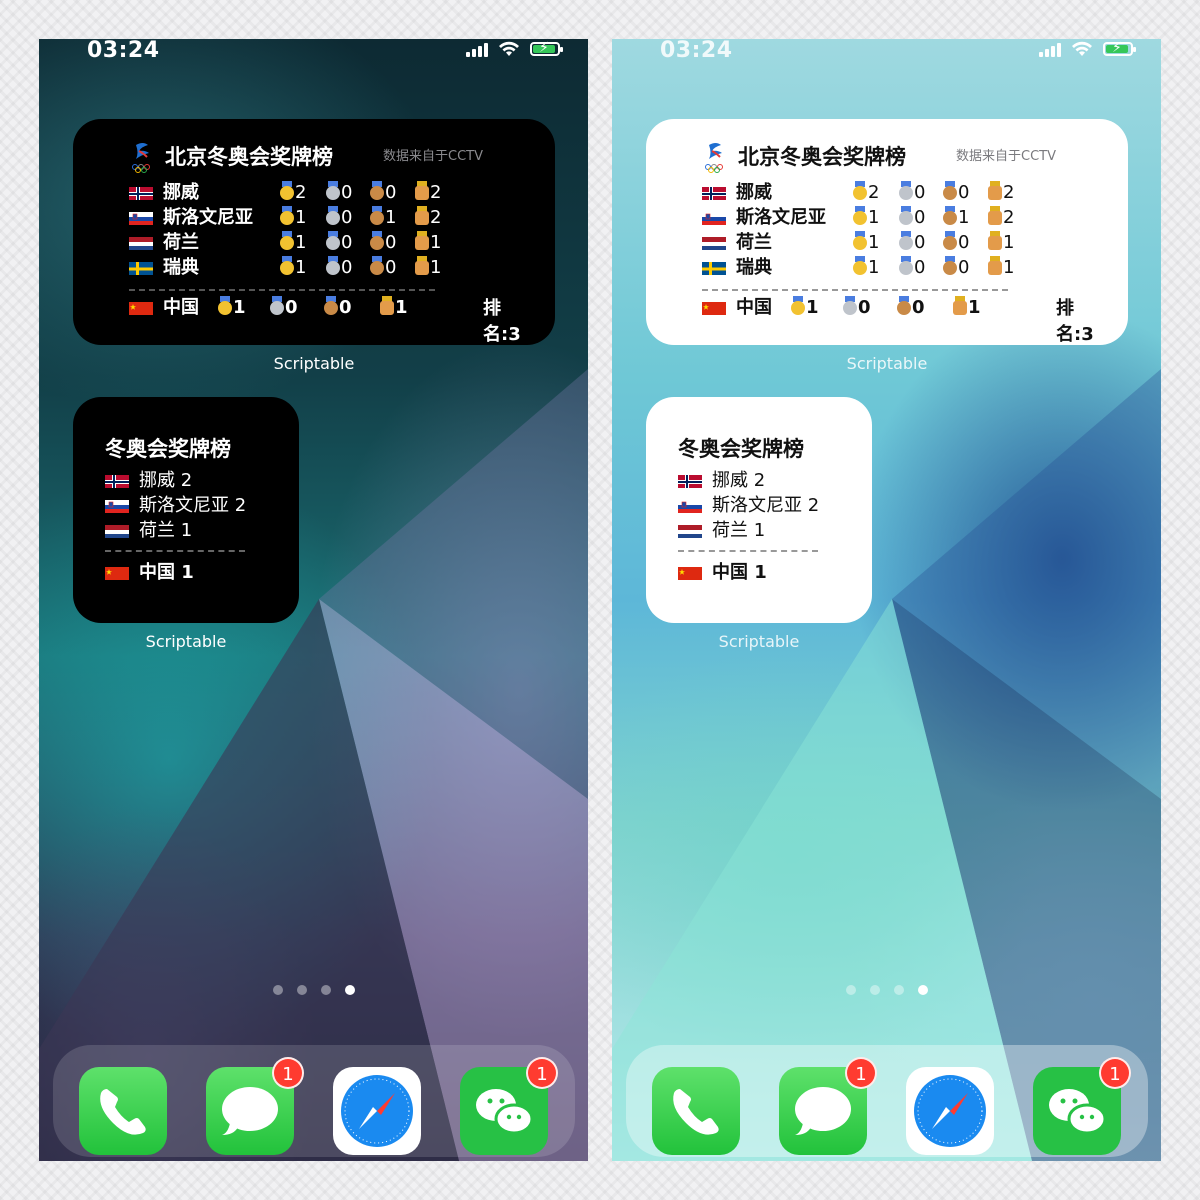 This screenshot has height=1200, width=1200. What do you see at coordinates (754, 307) in the screenshot?
I see `country-name: 中国` at bounding box center [754, 307].